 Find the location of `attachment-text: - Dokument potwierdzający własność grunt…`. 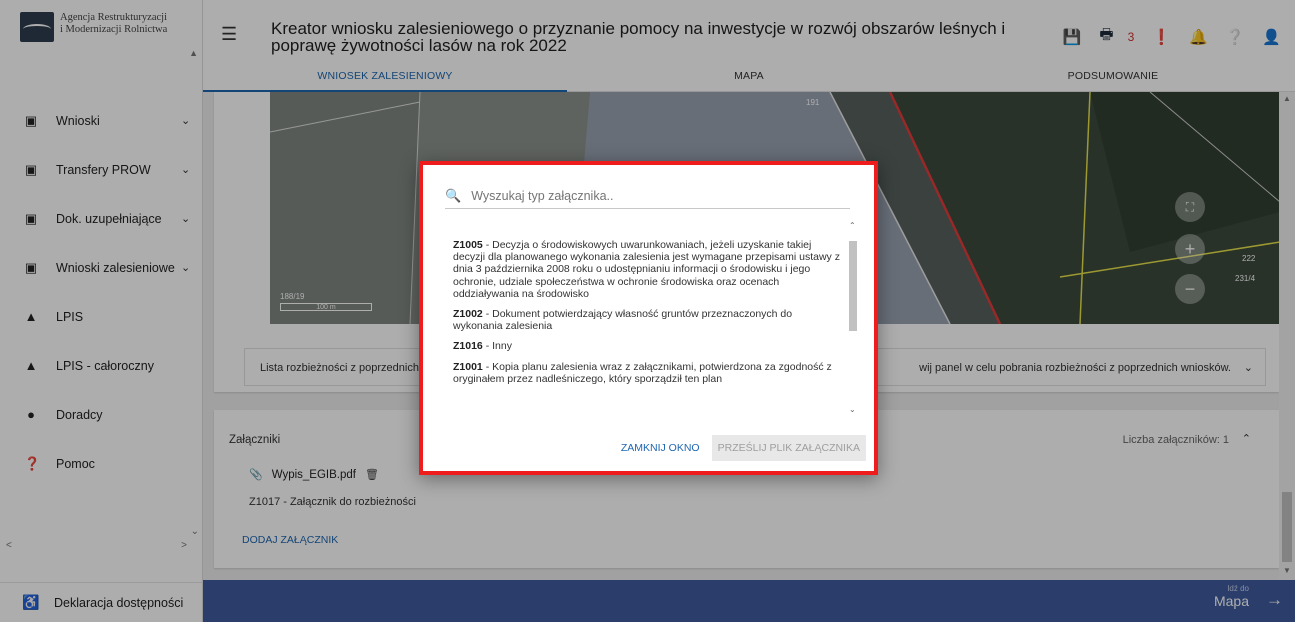

attachment-text: - Dokument potwierdzający własność grunt… is located at coordinates (623, 320).